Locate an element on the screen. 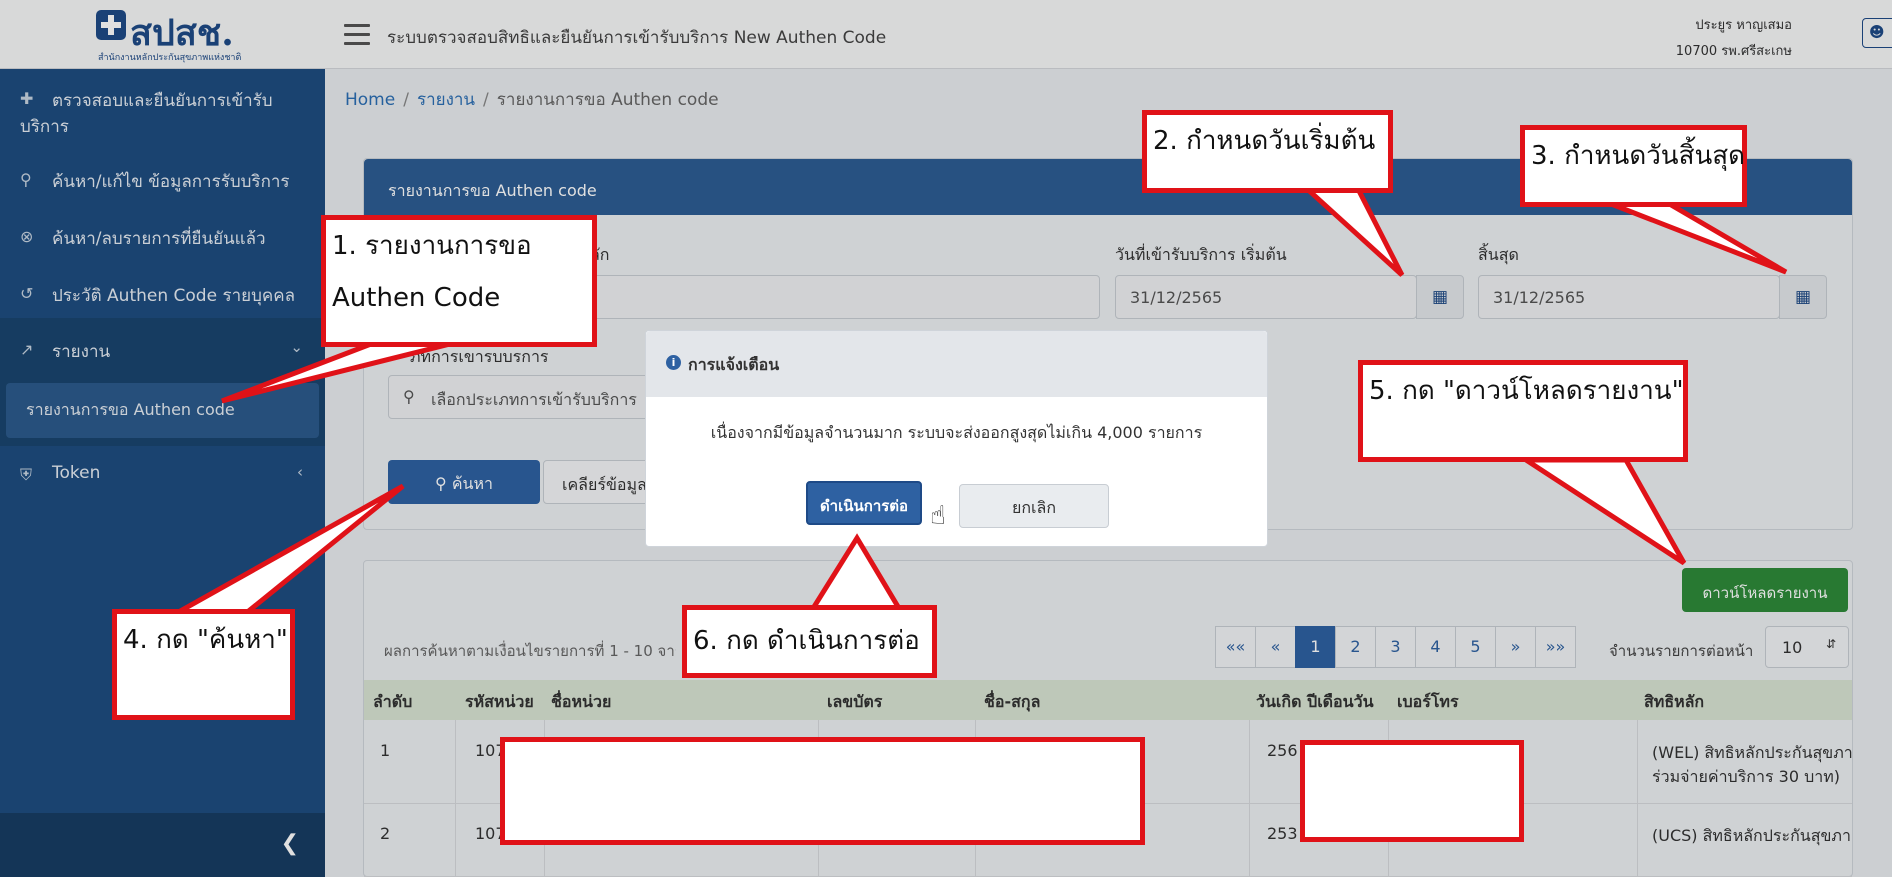 The image size is (1892, 877). annotation-step-1-line1: 1. รายงานการขอ is located at coordinates (432, 246).